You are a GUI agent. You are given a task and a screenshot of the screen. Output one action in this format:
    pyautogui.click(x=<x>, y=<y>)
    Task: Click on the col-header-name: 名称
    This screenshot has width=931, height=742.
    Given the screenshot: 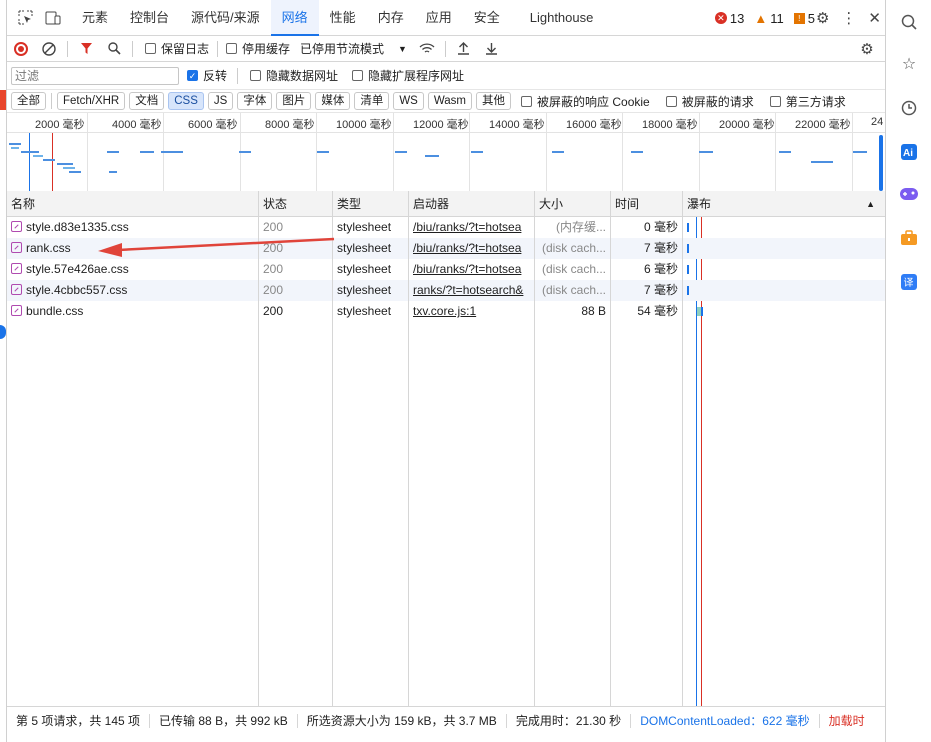 What is the action you would take?
    pyautogui.click(x=133, y=203)
    